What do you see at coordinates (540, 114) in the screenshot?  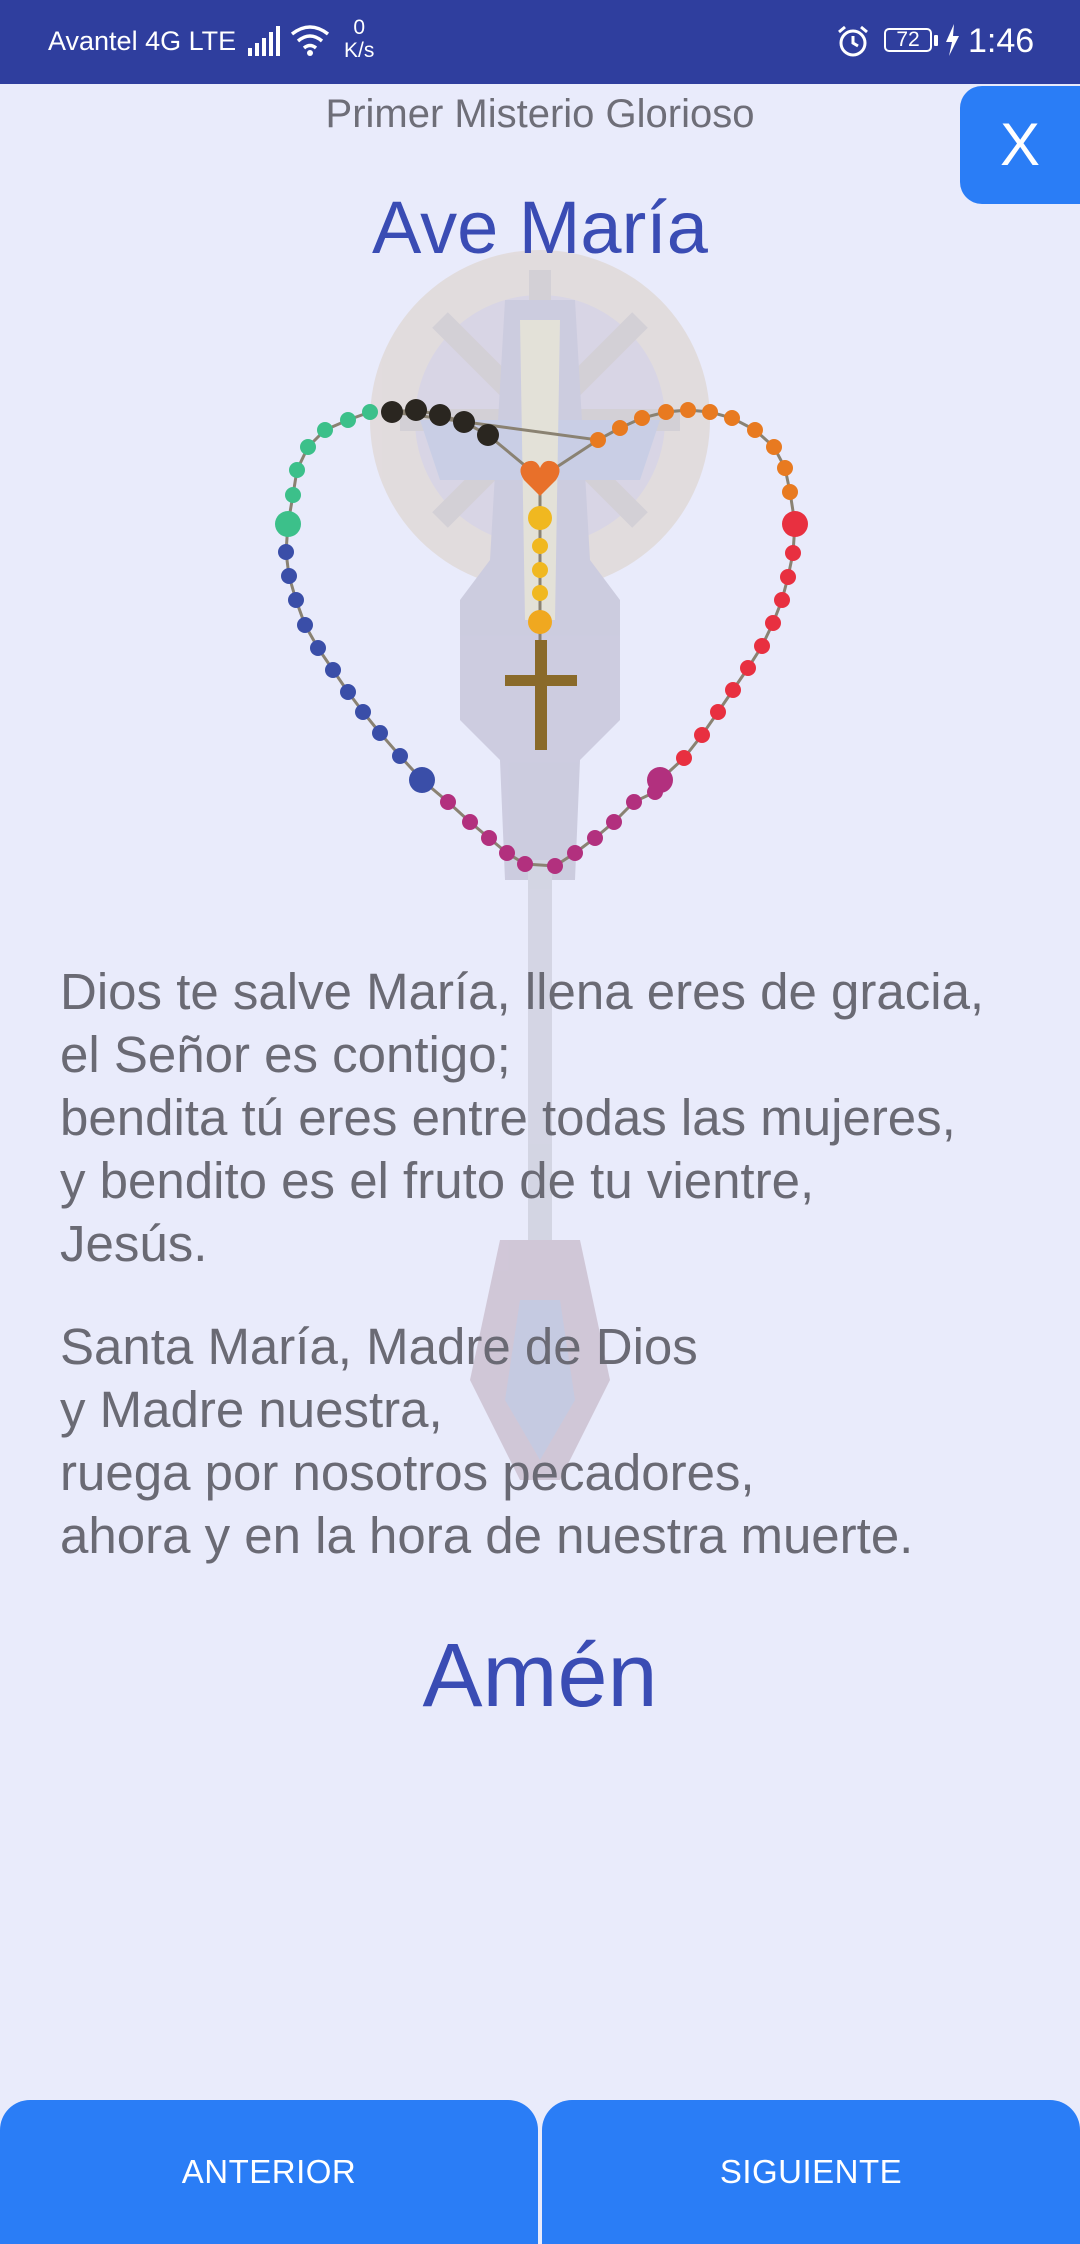 I see `mystery-subtitle: Primer Misterio Glorioso` at bounding box center [540, 114].